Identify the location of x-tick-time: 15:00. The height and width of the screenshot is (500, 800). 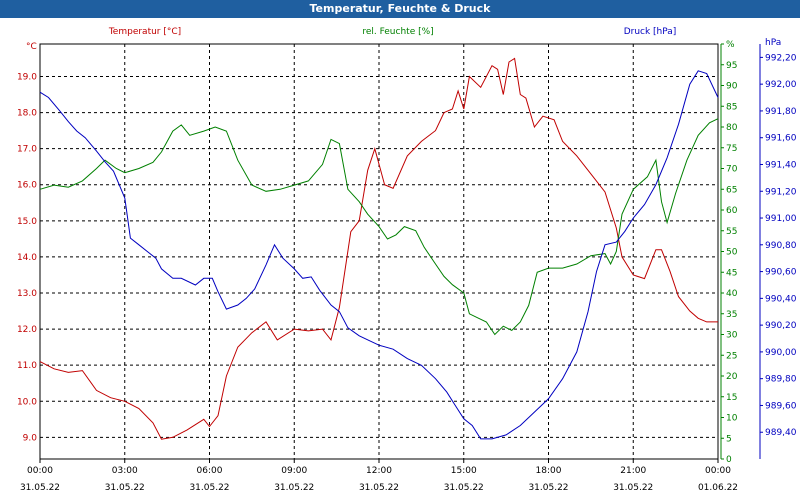
(464, 471).